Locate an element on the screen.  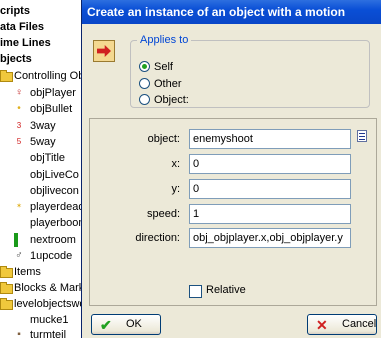
arrow-icon is located at coordinates (104, 51).